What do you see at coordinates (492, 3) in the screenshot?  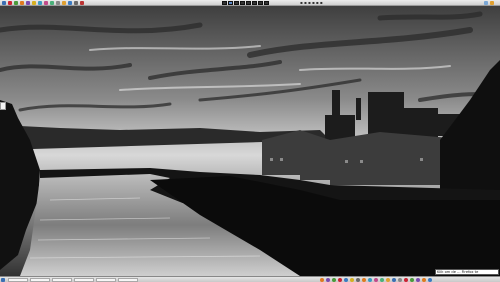 I see `volume-icon` at bounding box center [492, 3].